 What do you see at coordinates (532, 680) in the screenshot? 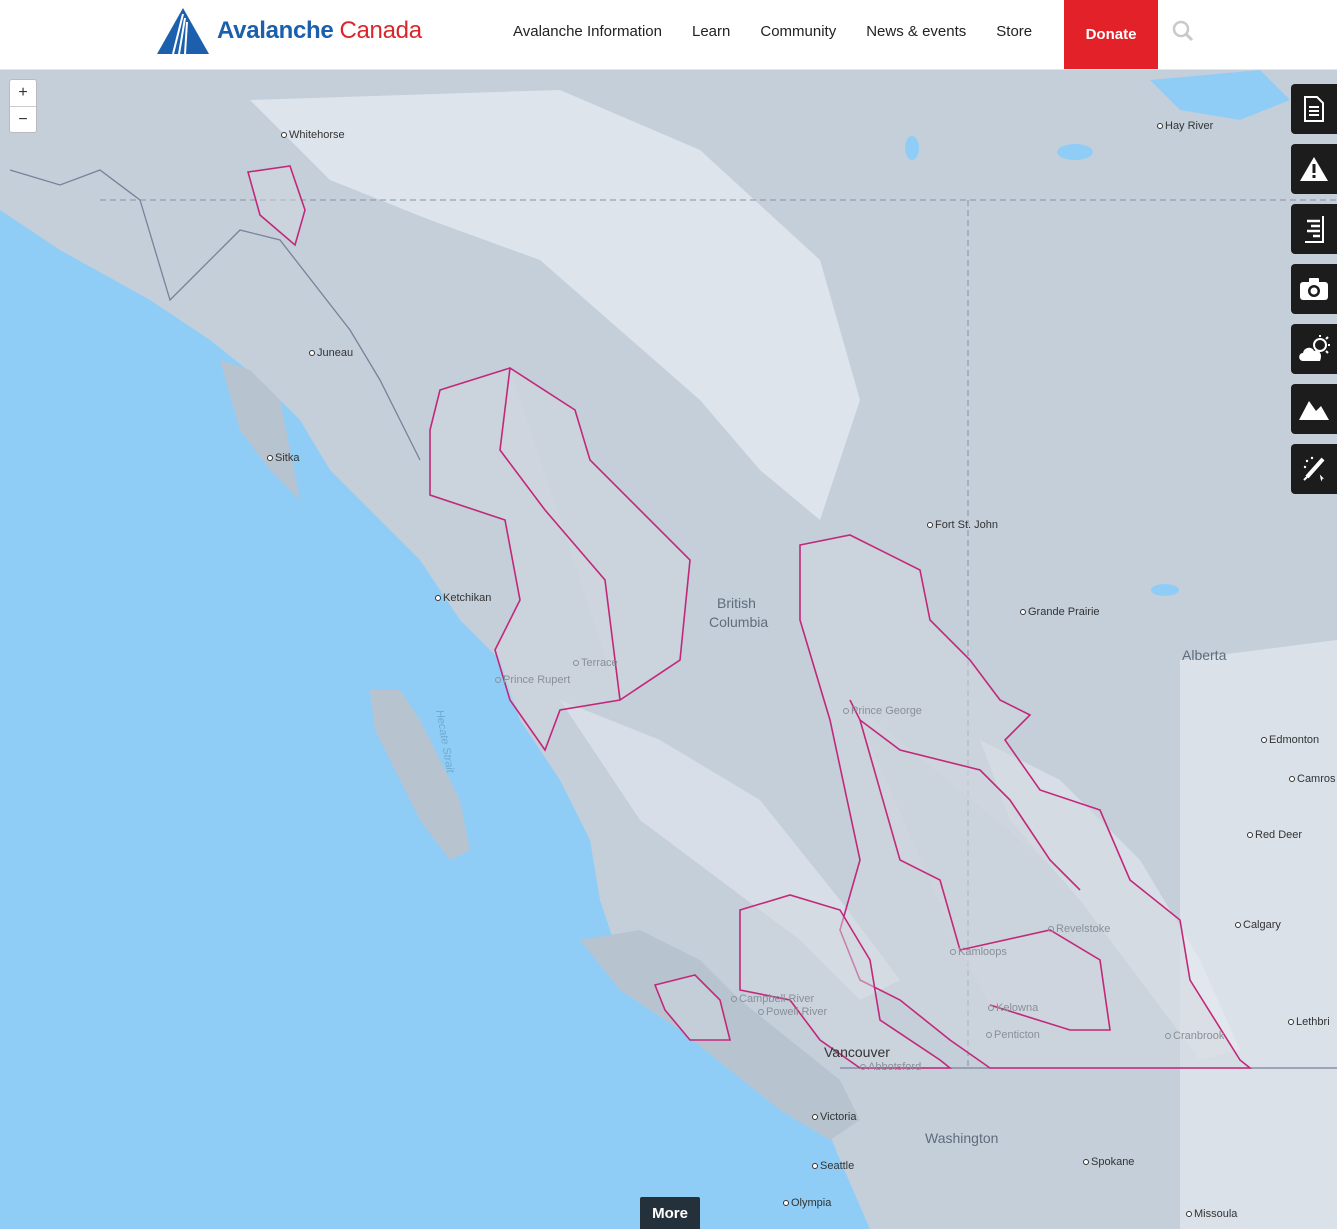
I see `city-prince-rupert: Prince Rupert` at bounding box center [532, 680].